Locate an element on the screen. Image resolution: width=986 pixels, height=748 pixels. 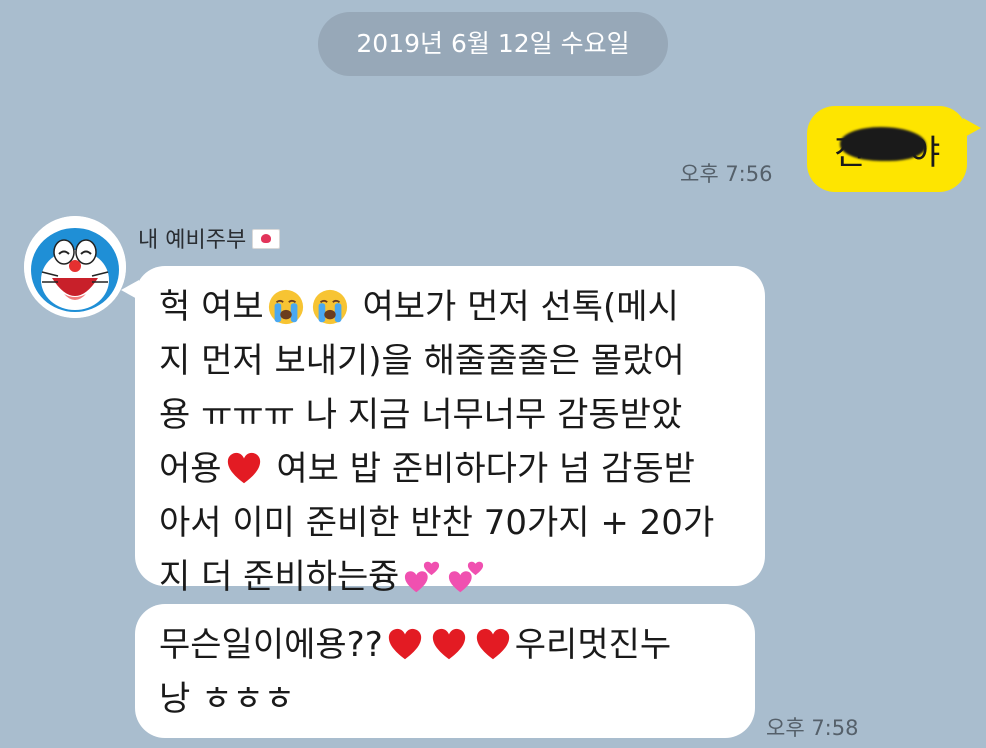
incoming-timestamp: 오후 7:58 is located at coordinates (812, 728).